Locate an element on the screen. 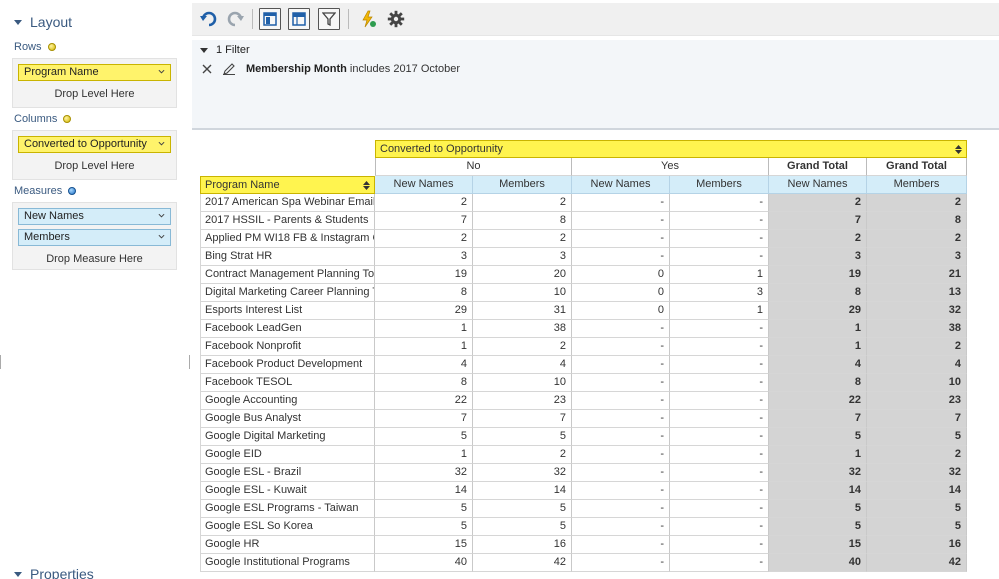 The height and width of the screenshot is (579, 999). layout-section-header: Layout is located at coordinates (43, 22).